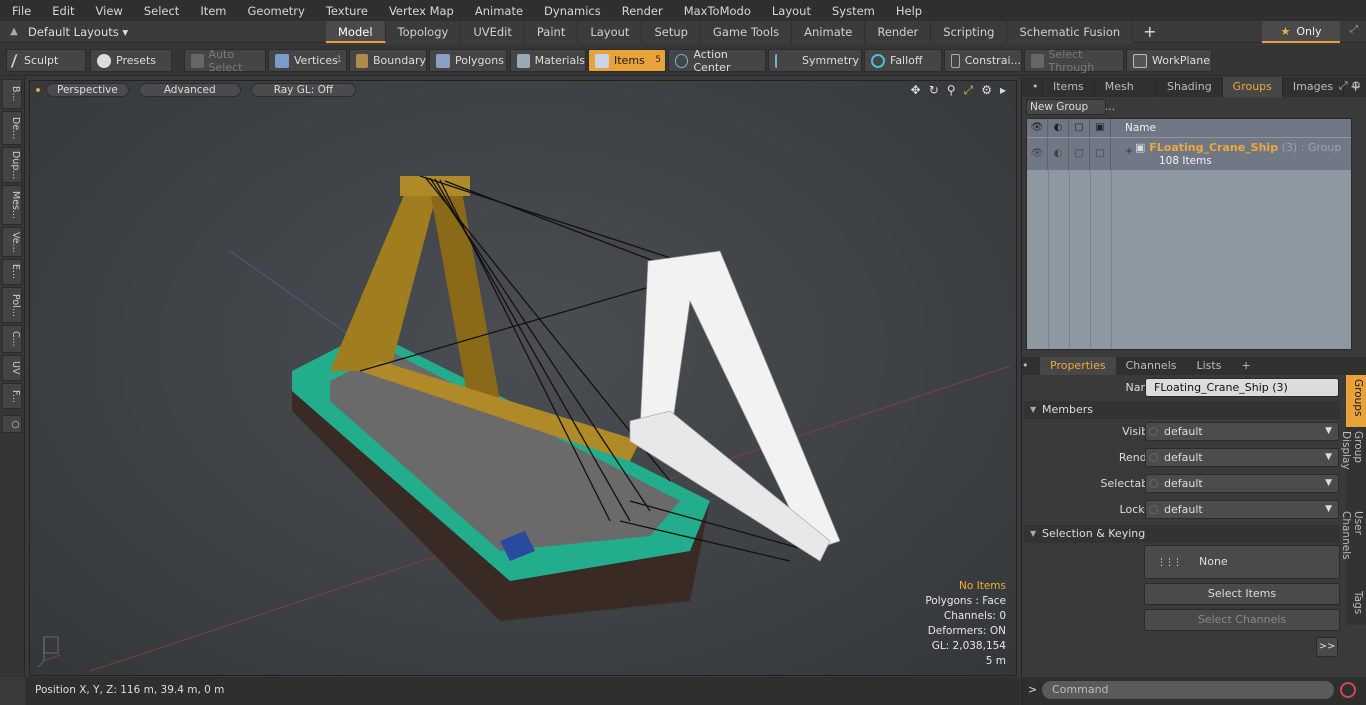 The image size is (1366, 705). What do you see at coordinates (1037, 154) in the screenshot?
I see `row-eye-icon: 👁` at bounding box center [1037, 154].